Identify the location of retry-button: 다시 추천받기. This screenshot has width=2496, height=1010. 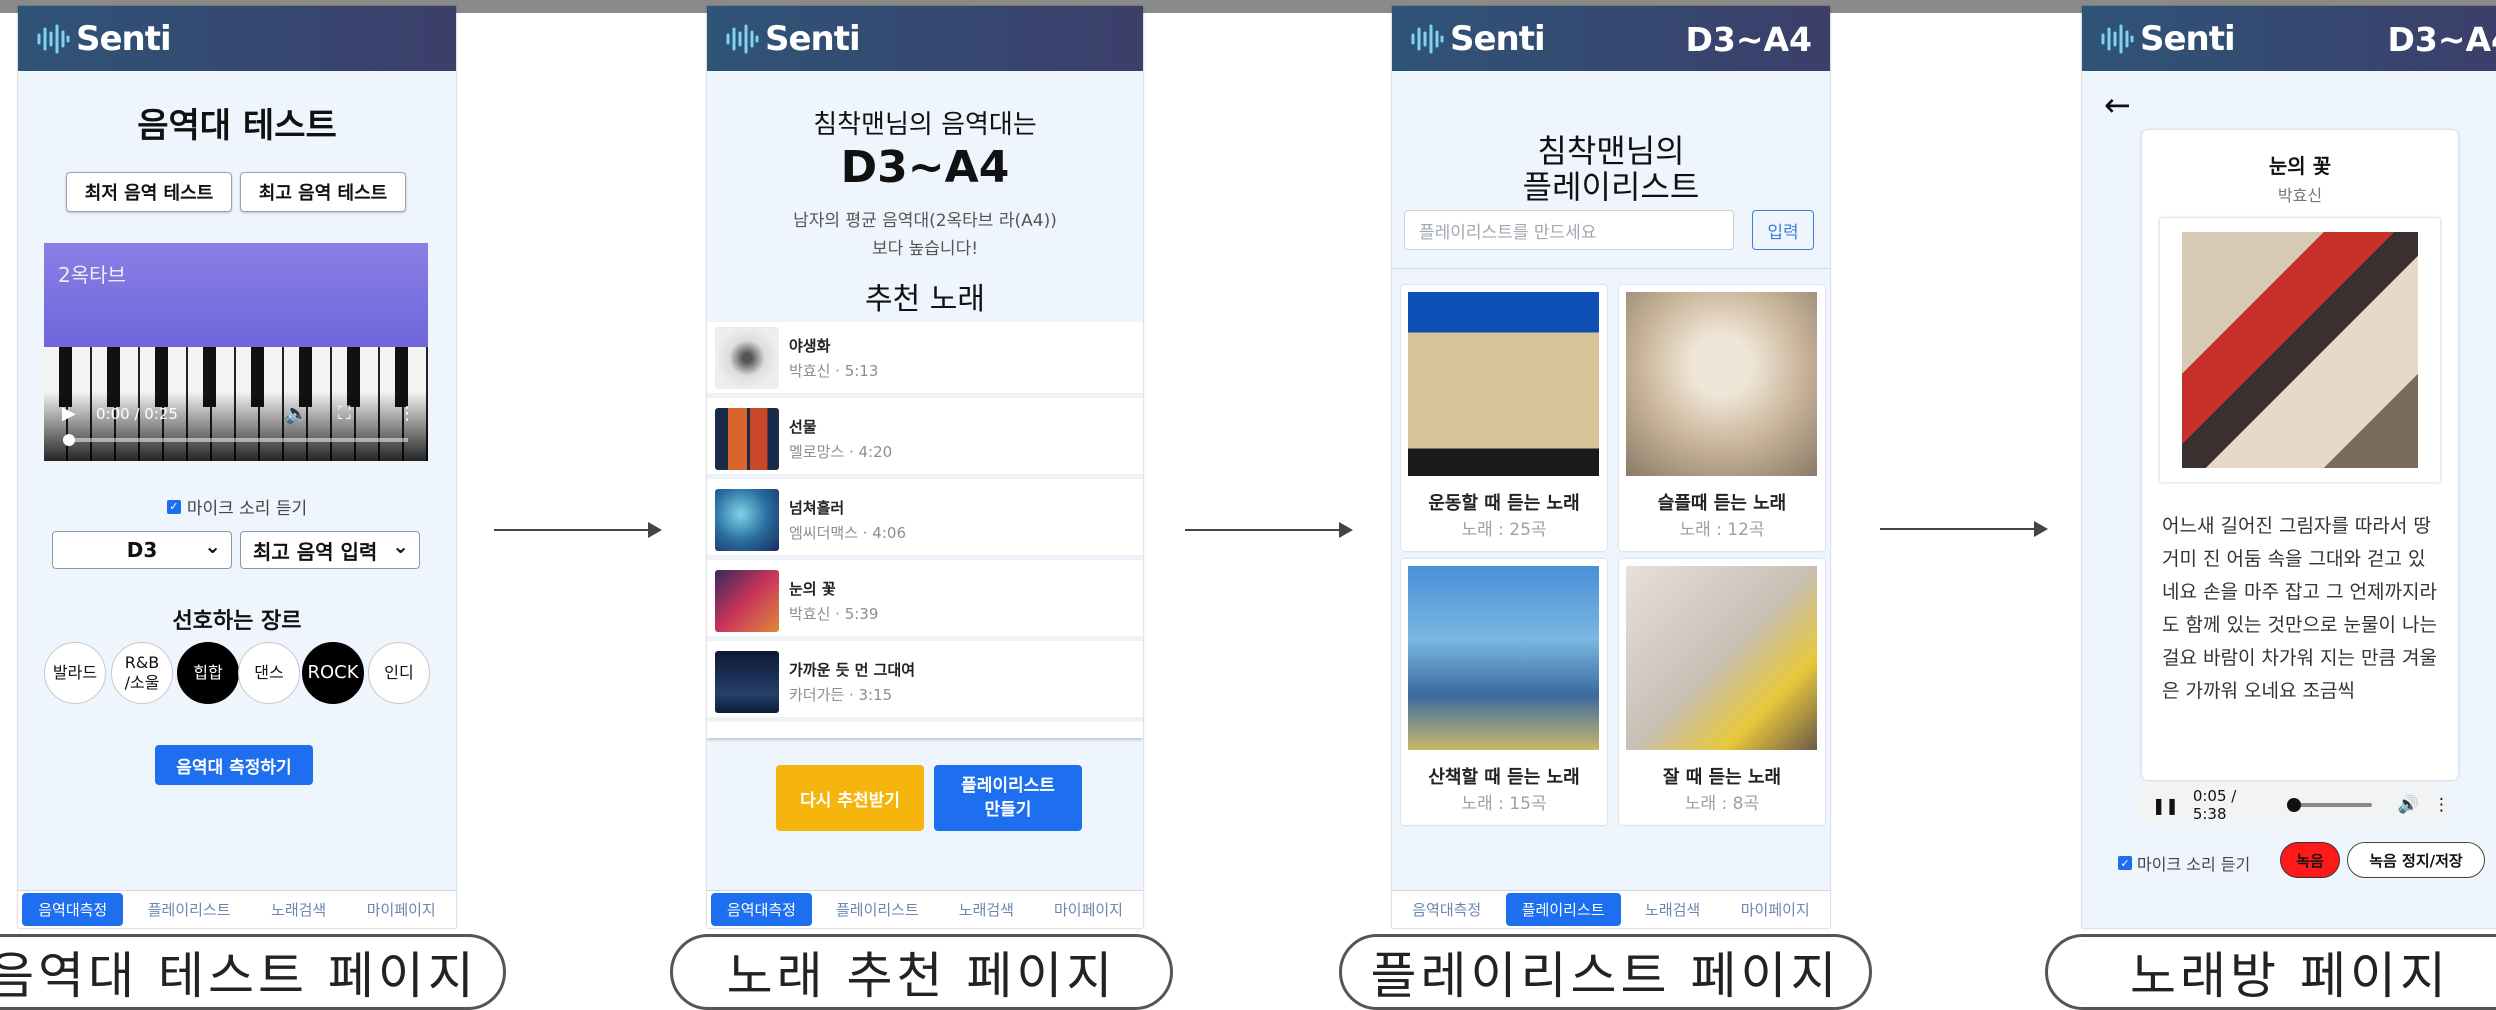
(850, 798).